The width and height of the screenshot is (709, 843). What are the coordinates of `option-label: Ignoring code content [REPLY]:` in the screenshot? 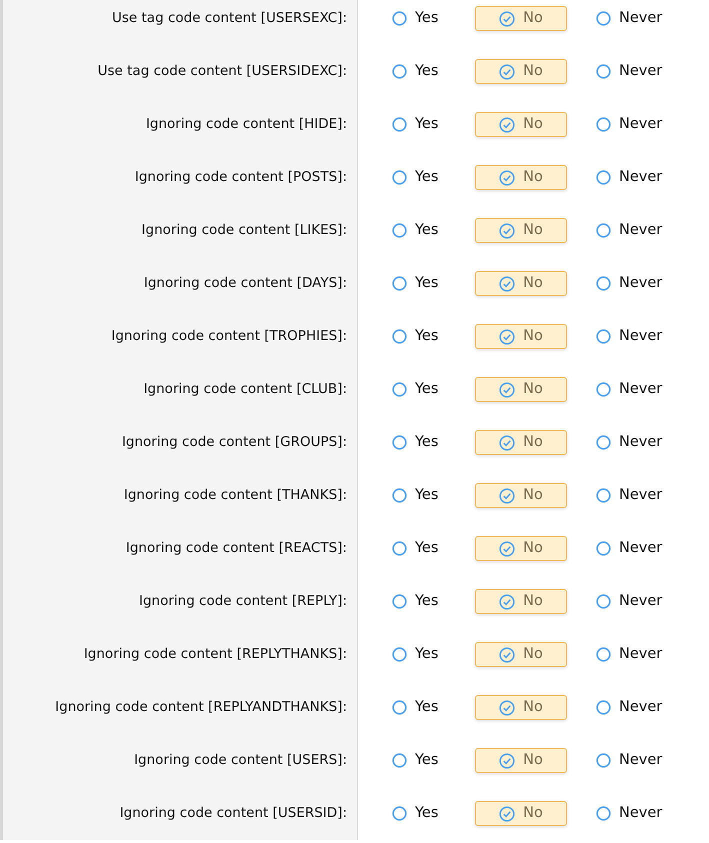 It's located at (242, 602).